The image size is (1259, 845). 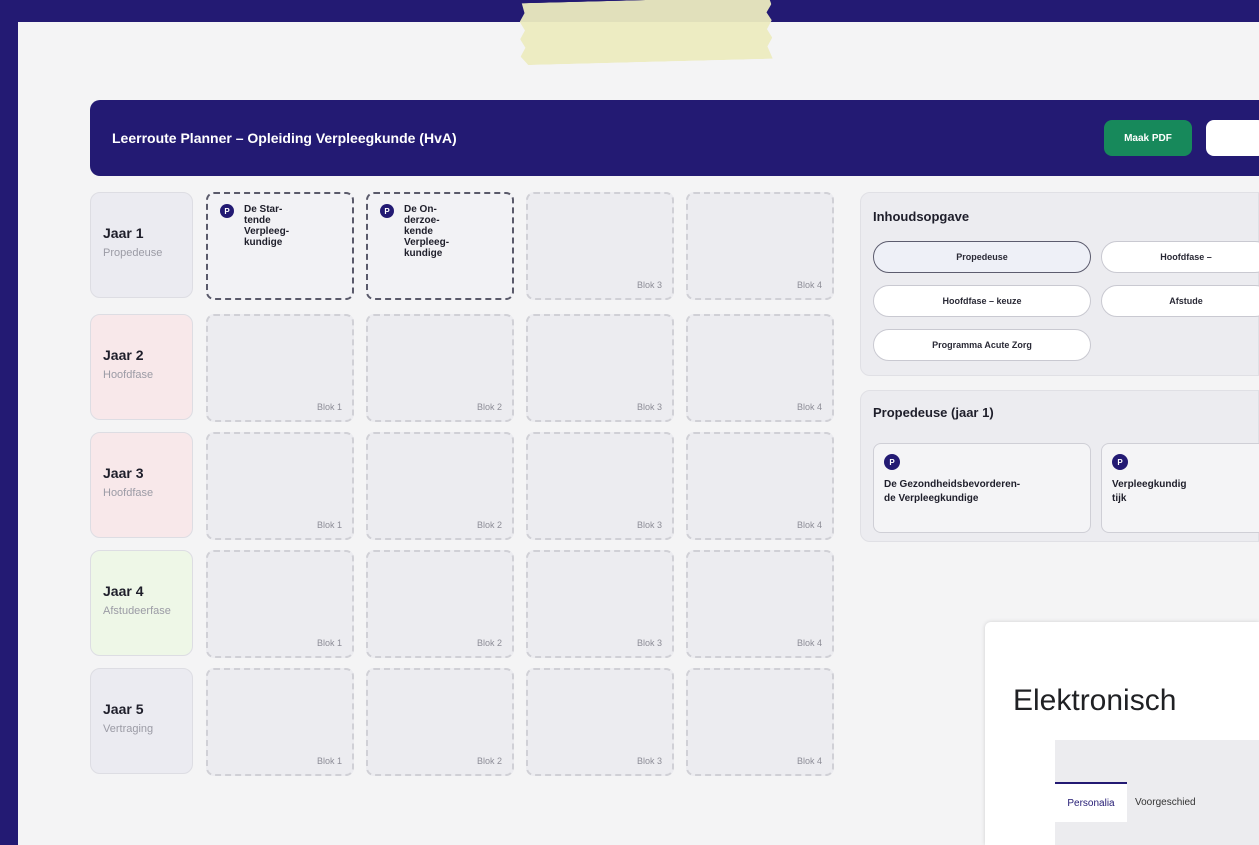 I want to click on slot-year4-block4: Blok 4, so click(x=760, y=604).